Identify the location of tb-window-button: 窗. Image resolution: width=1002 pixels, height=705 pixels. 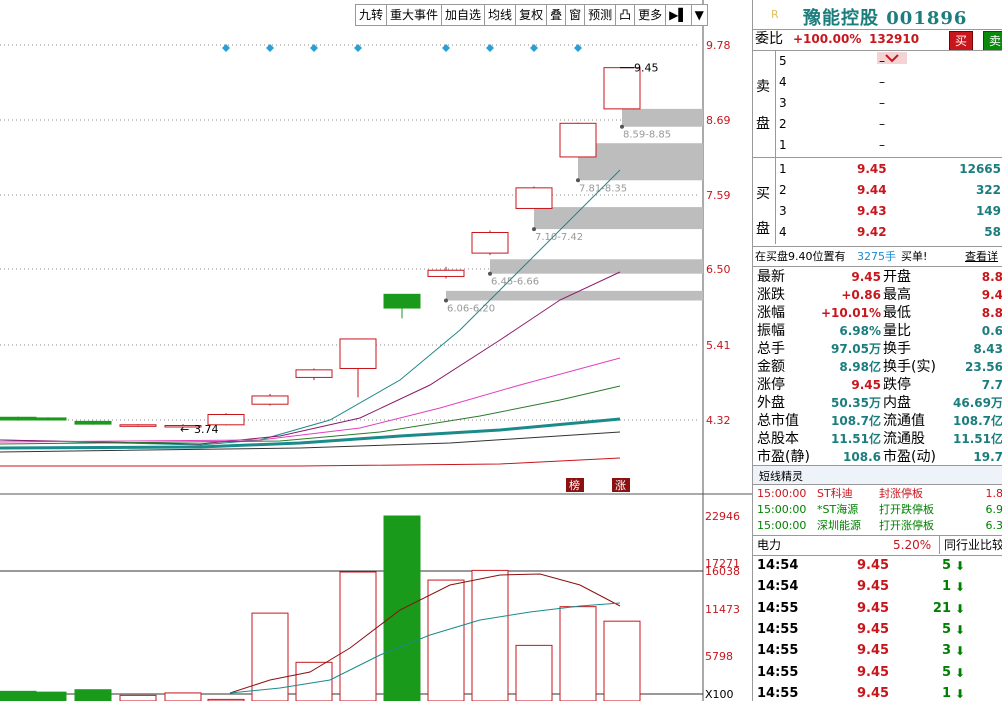
(575, 15).